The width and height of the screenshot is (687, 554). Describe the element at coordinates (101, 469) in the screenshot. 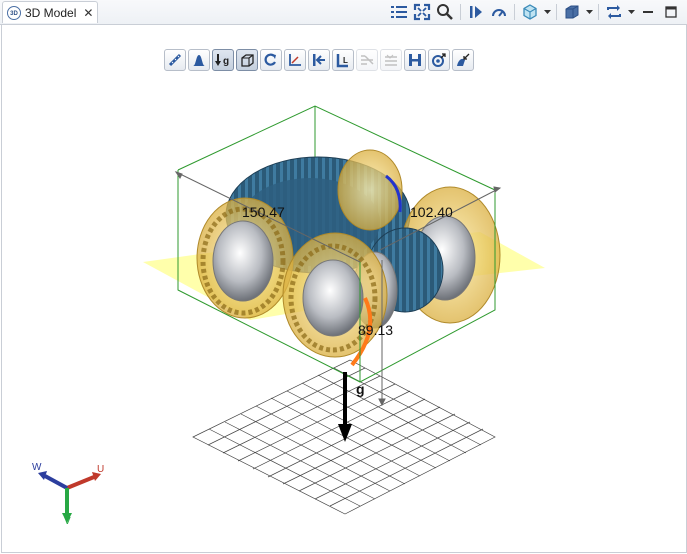

I see `triad-u-label: U` at that location.